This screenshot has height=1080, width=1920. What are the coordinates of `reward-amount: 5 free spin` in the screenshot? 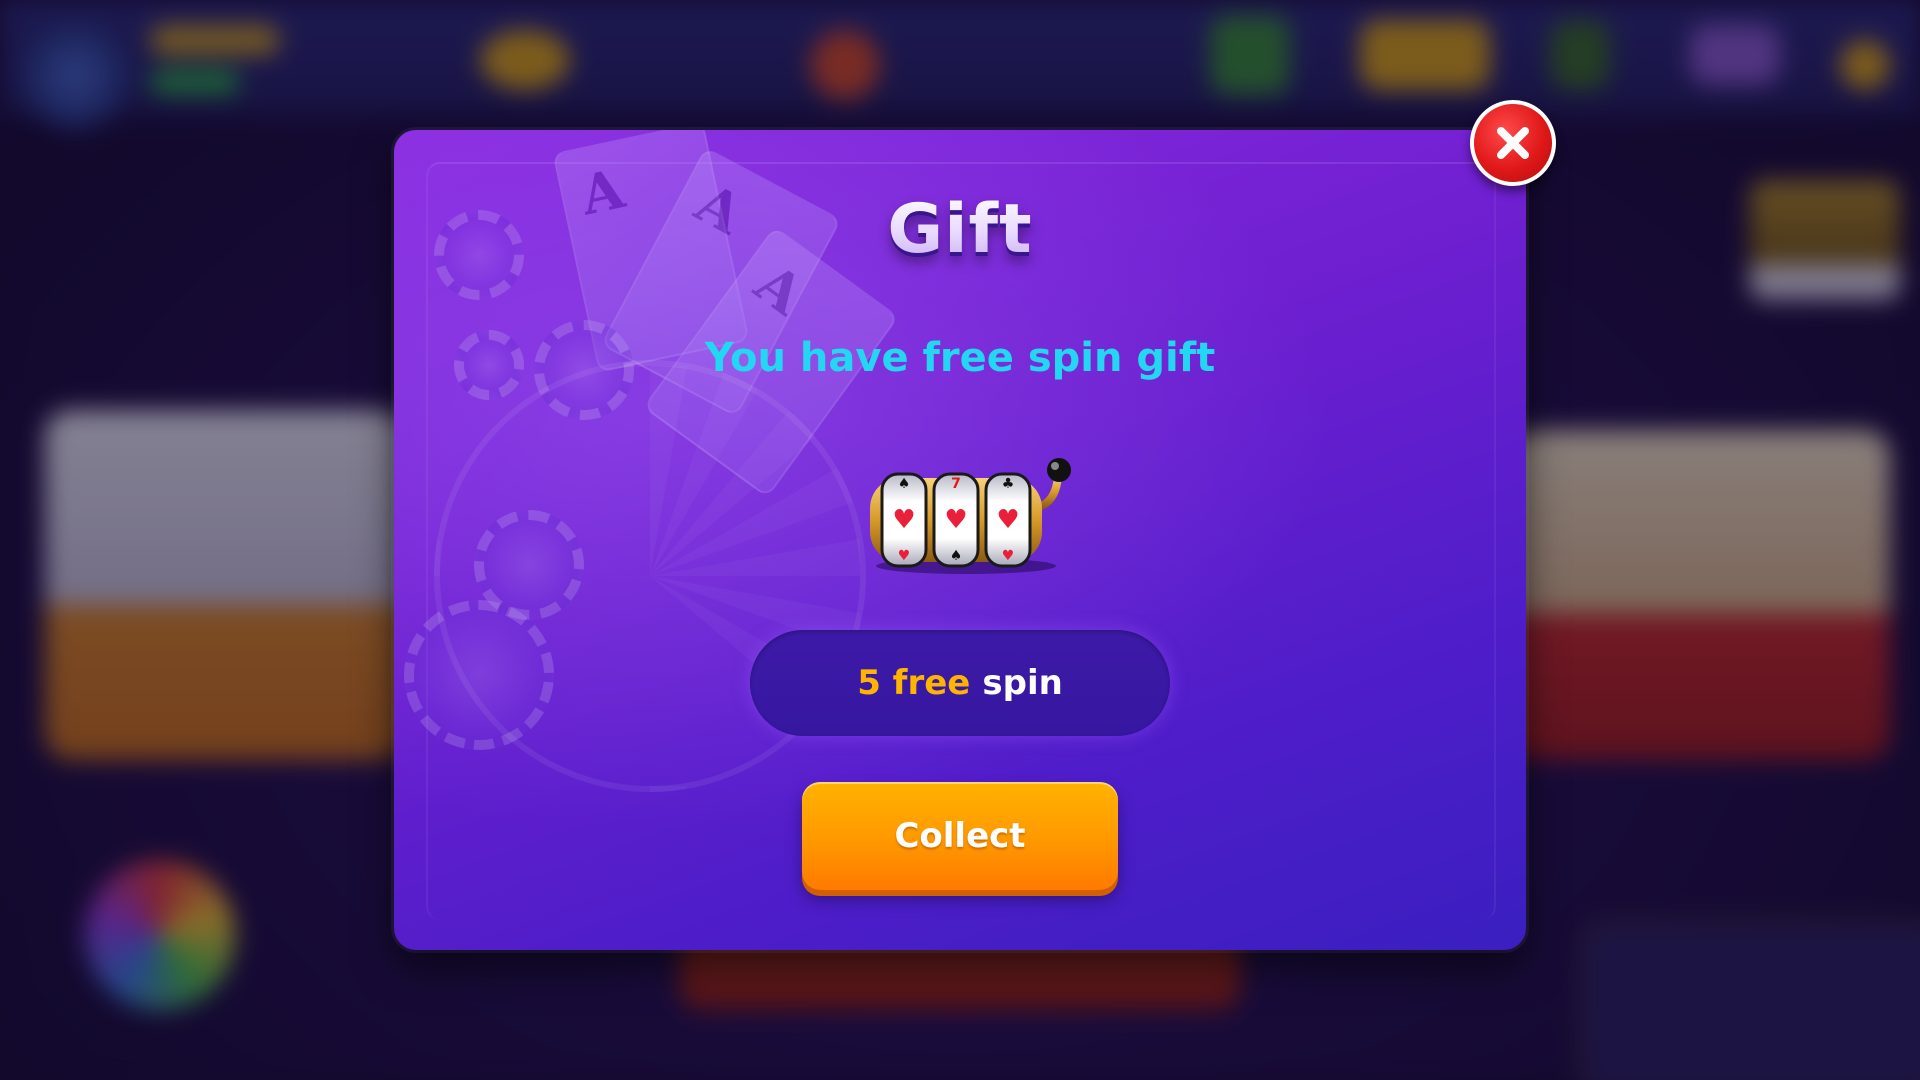 It's located at (960, 683).